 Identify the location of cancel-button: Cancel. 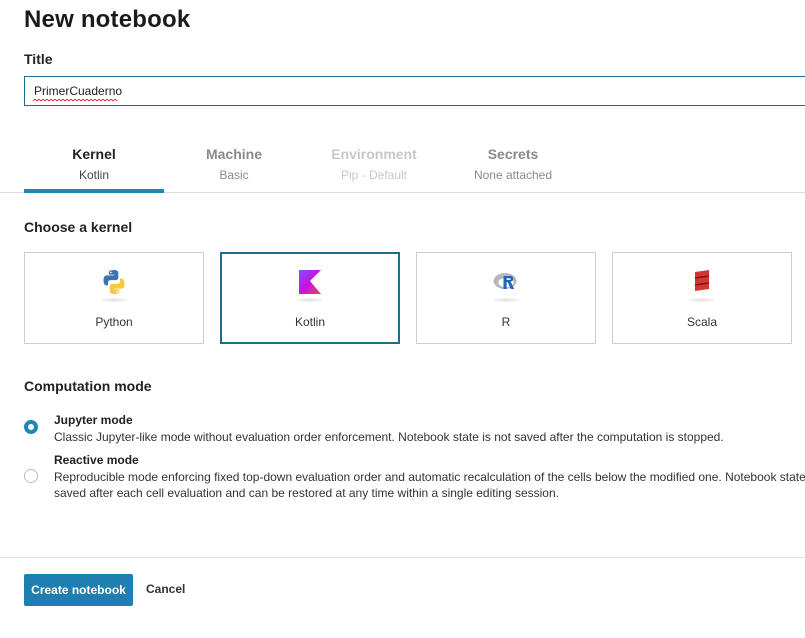
(165, 589).